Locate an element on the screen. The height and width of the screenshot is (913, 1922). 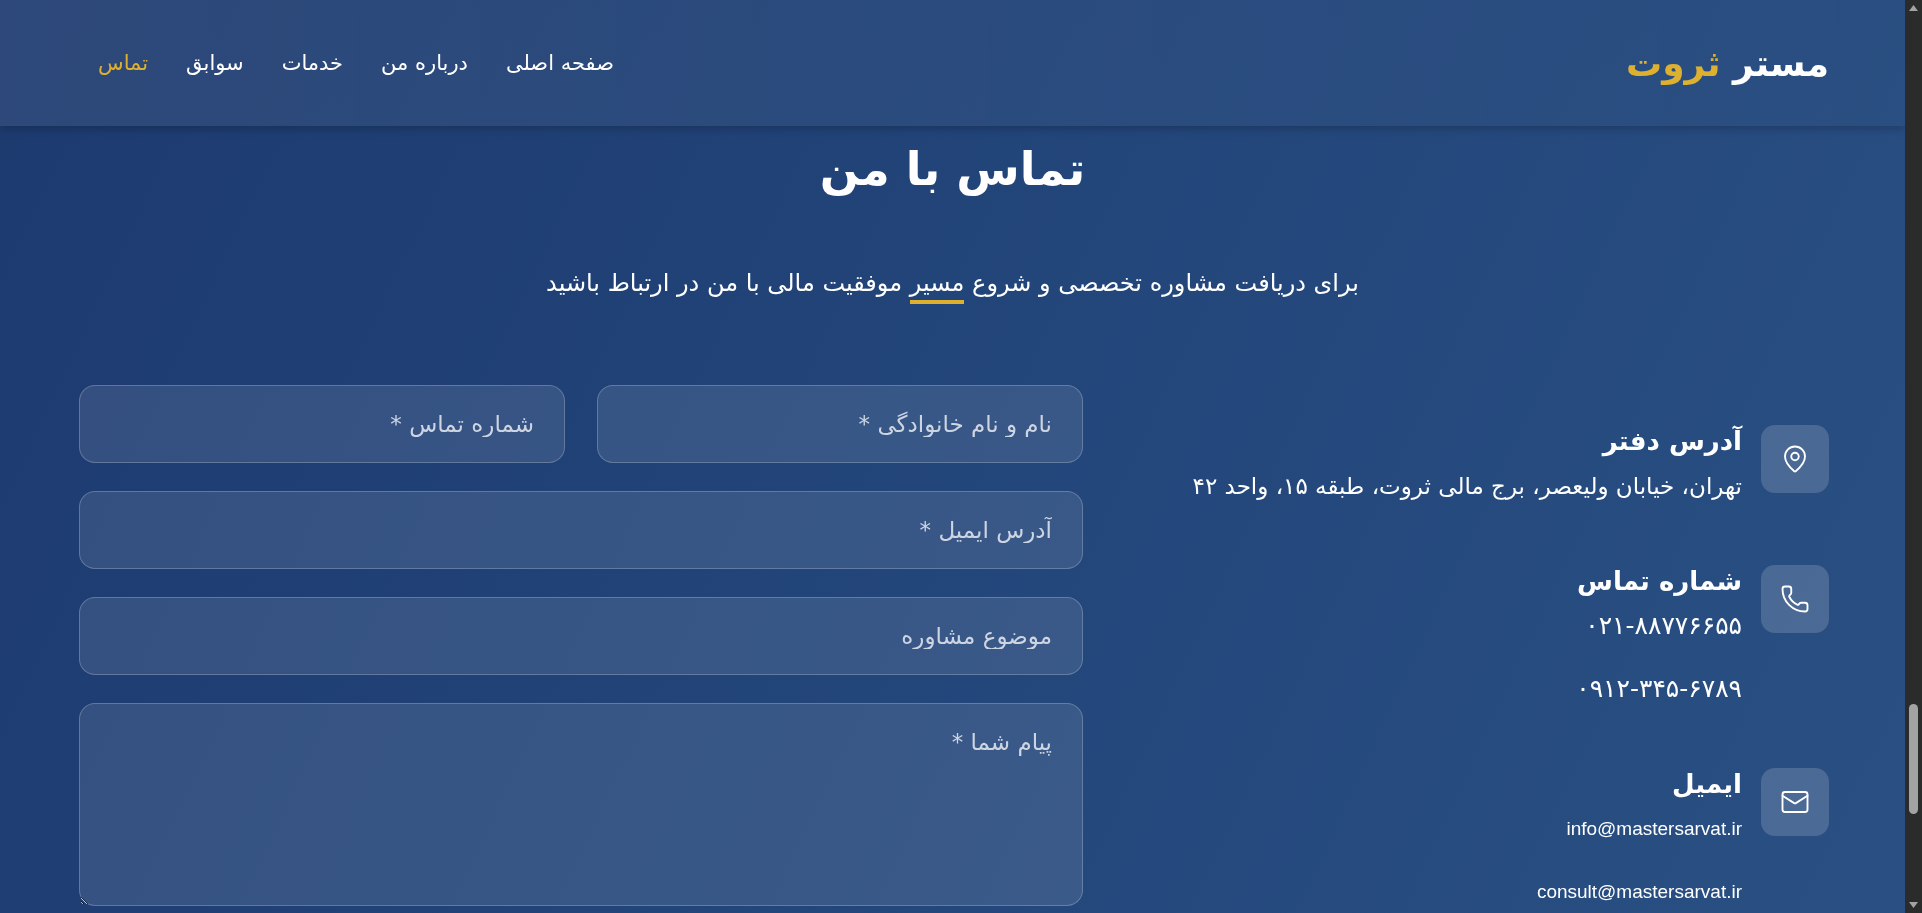
nav-link: صفحه اصلی is located at coordinates (559, 63).